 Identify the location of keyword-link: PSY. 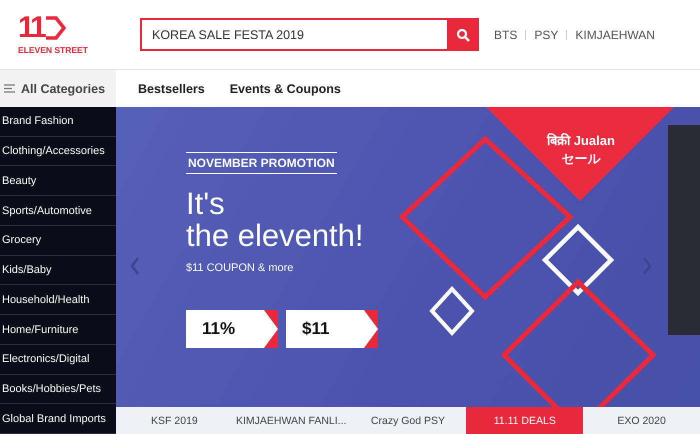
(546, 35).